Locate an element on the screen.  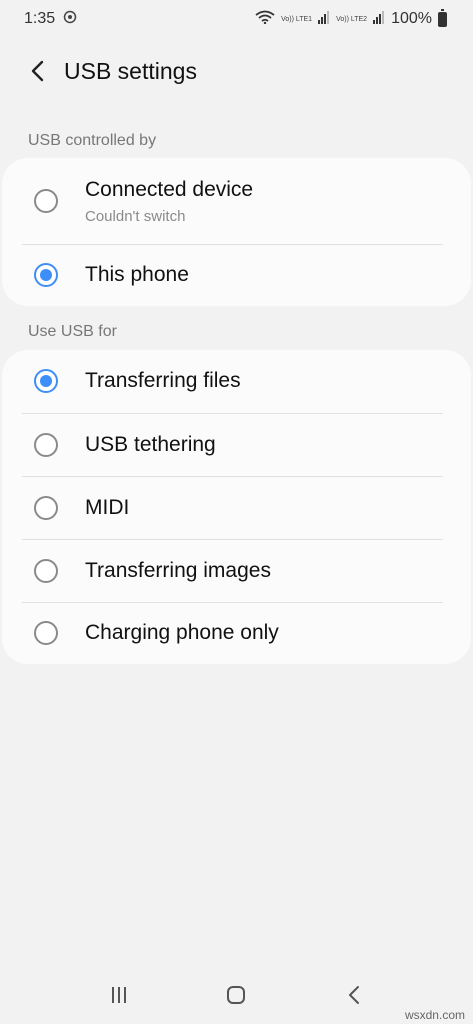
navigation-bar is located at coordinates (236, 995).